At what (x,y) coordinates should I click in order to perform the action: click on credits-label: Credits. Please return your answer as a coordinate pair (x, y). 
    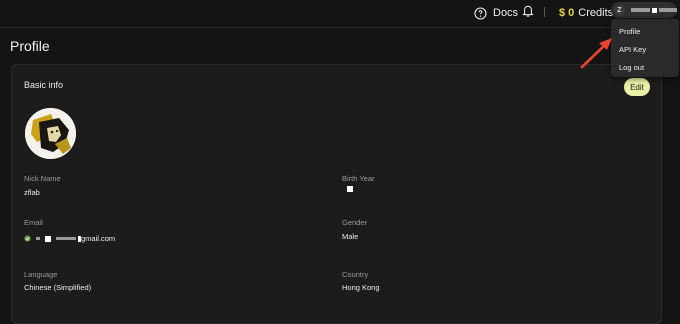
    Looking at the image, I should click on (596, 13).